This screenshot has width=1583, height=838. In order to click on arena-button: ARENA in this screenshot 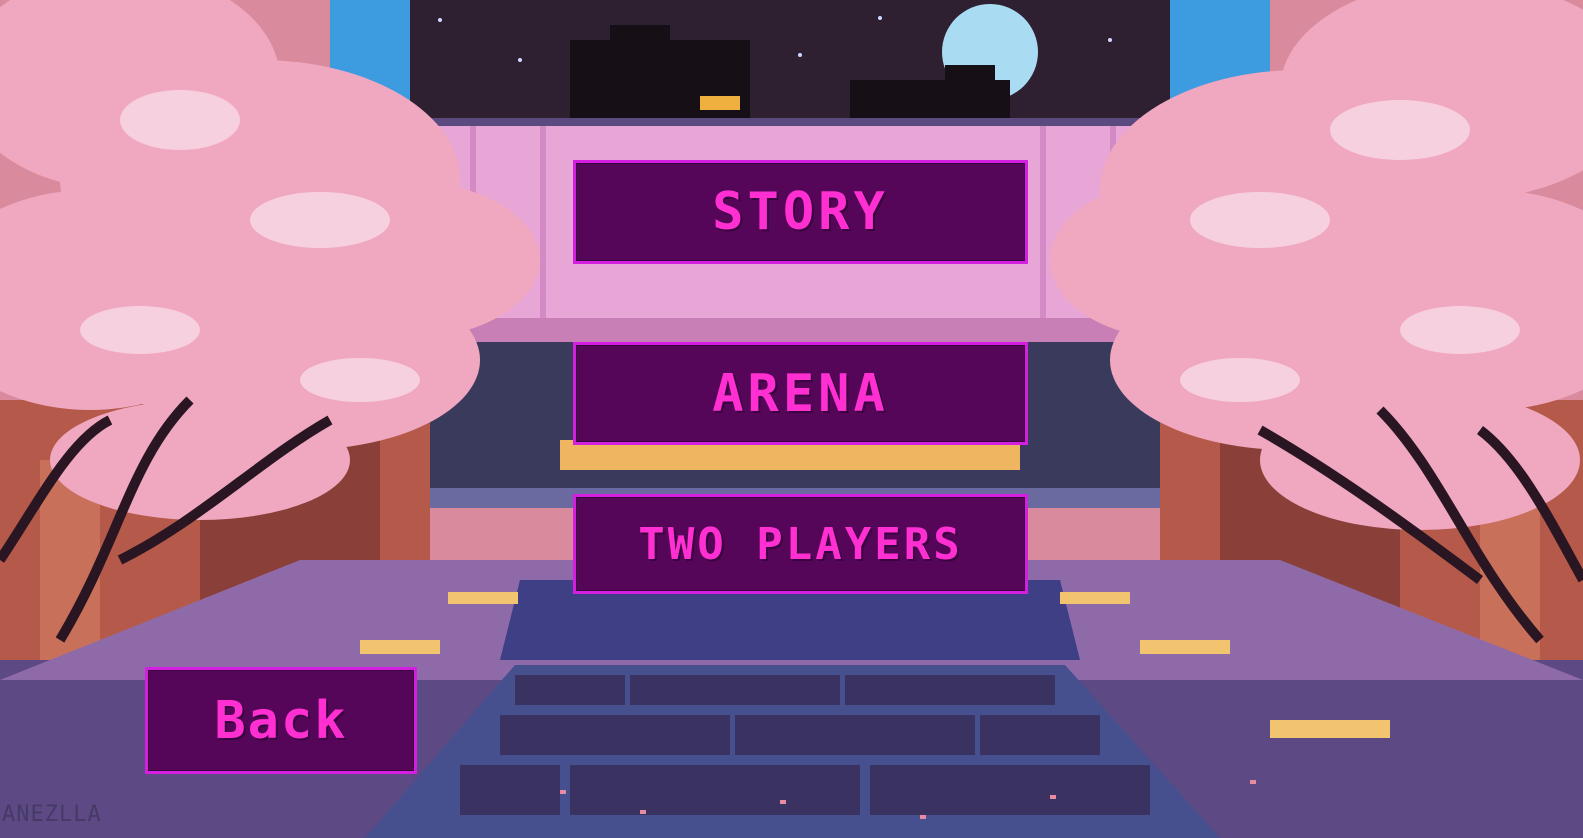, I will do `click(800, 393)`.